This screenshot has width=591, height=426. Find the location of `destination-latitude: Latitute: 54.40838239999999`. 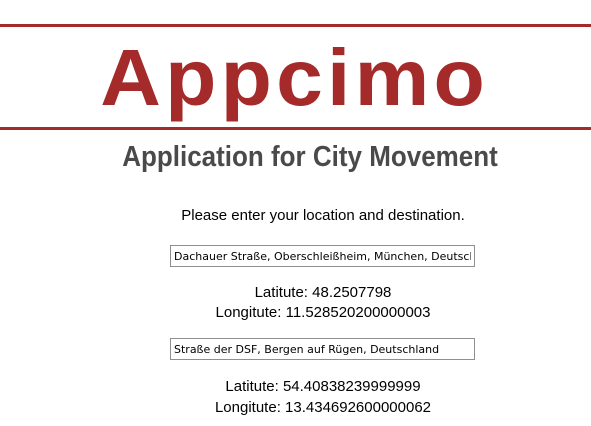

destination-latitude: Latitute: 54.40838239999999 is located at coordinates (295, 387).